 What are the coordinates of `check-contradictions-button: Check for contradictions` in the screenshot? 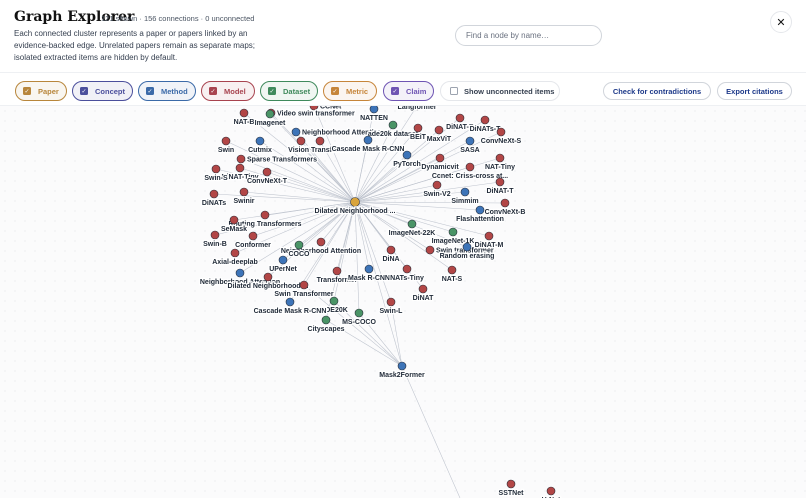 It's located at (657, 91).